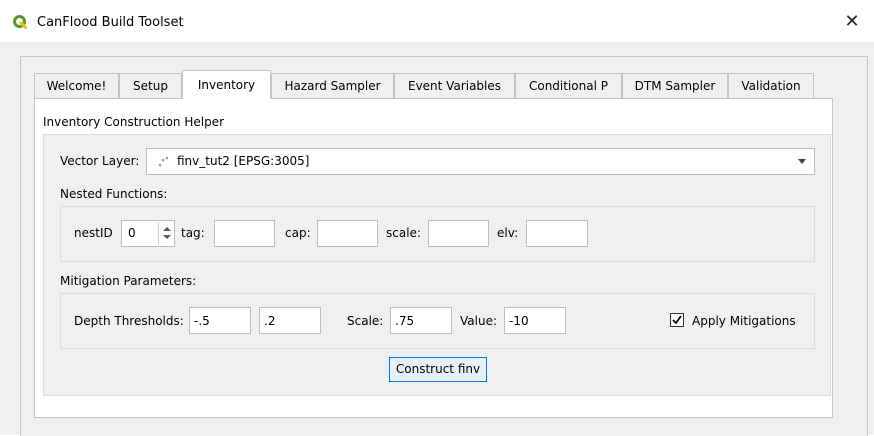 Image resolution: width=874 pixels, height=436 pixels. Describe the element at coordinates (134, 122) in the screenshot. I see `section-title: Inventory Construction Helper` at that location.